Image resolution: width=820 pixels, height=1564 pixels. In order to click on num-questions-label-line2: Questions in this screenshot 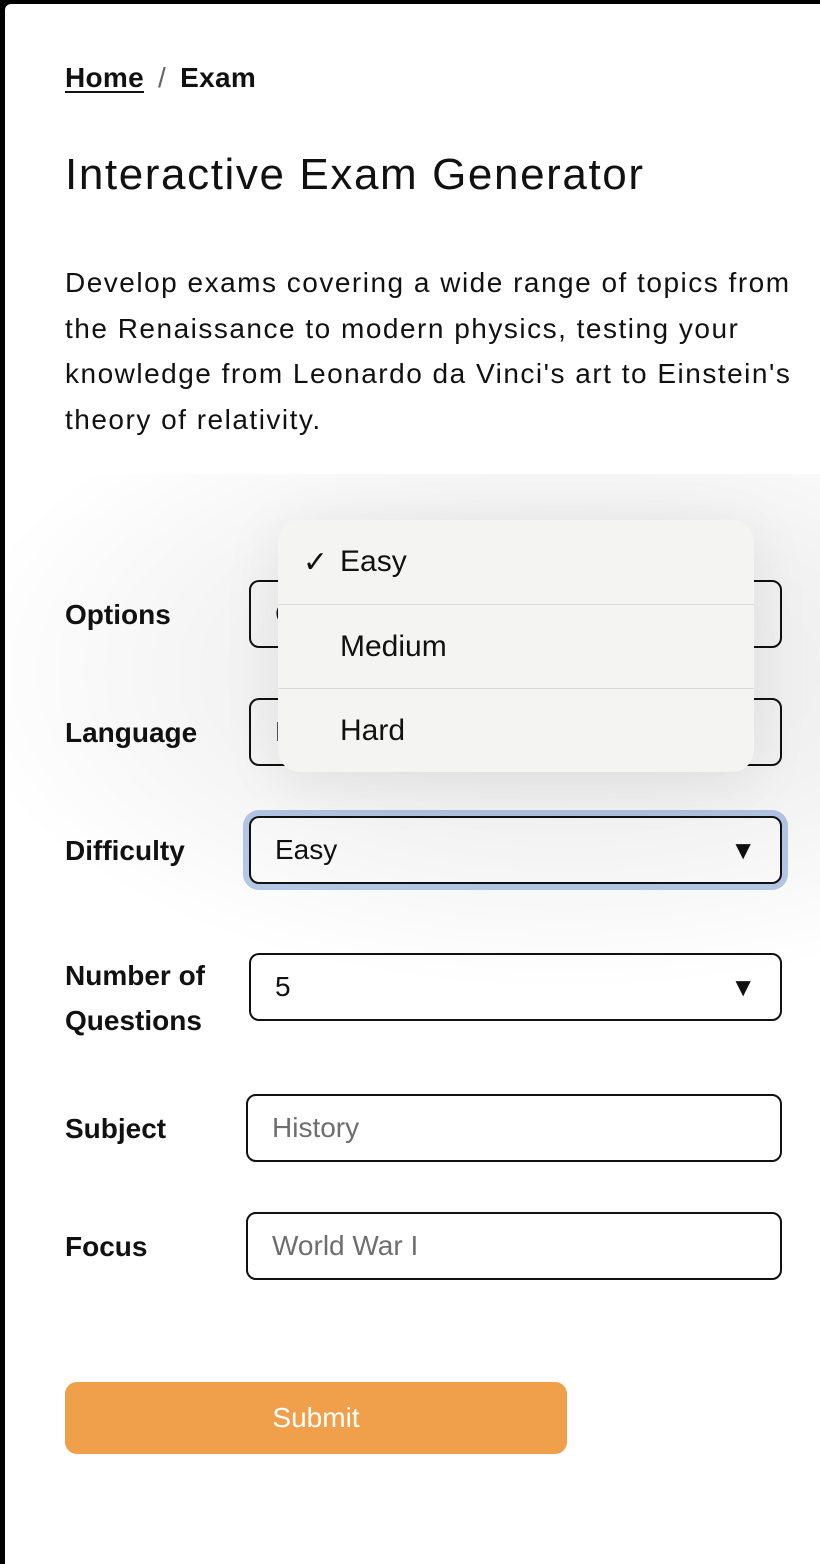, I will do `click(133, 1020)`.